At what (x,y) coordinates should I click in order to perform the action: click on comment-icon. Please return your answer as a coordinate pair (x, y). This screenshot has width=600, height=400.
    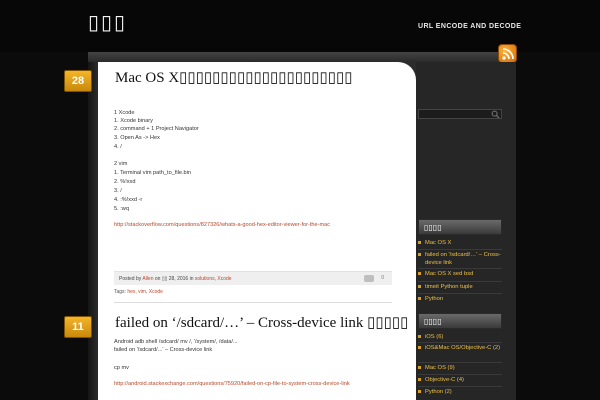
    Looking at the image, I should click on (369, 278).